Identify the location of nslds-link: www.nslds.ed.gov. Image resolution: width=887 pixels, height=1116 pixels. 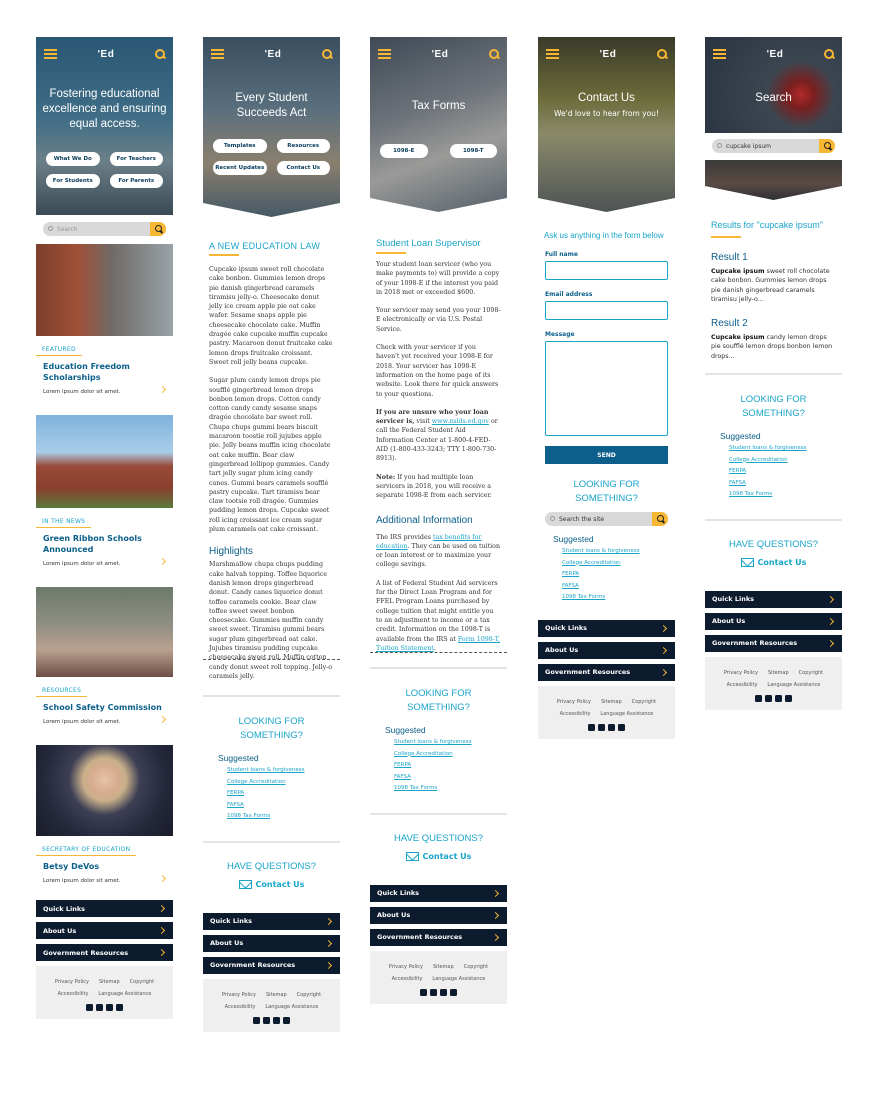
(460, 421).